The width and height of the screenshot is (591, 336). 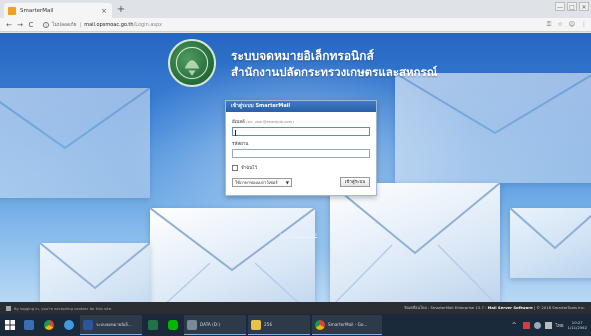 I want to click on url-host: mail.opsmoac.go.th, so click(x=108, y=25).